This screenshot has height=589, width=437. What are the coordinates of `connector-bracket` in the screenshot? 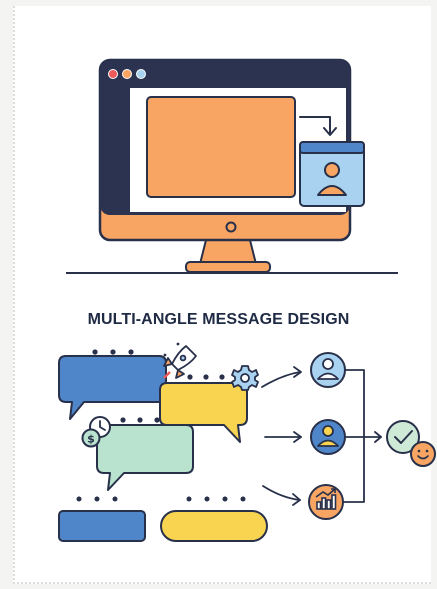 It's located at (362, 436).